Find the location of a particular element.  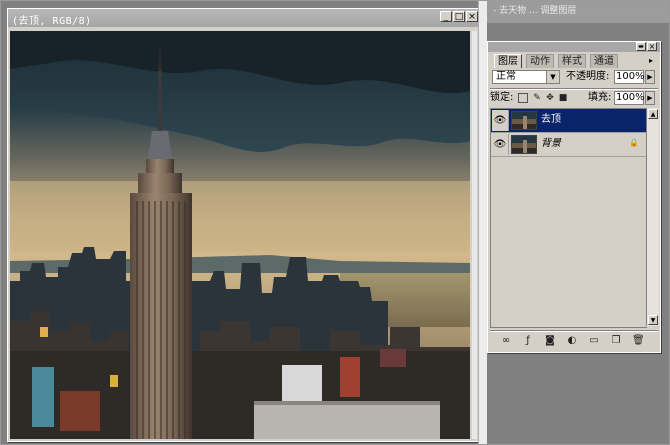

layer-name: 背景 is located at coordinates (551, 143).